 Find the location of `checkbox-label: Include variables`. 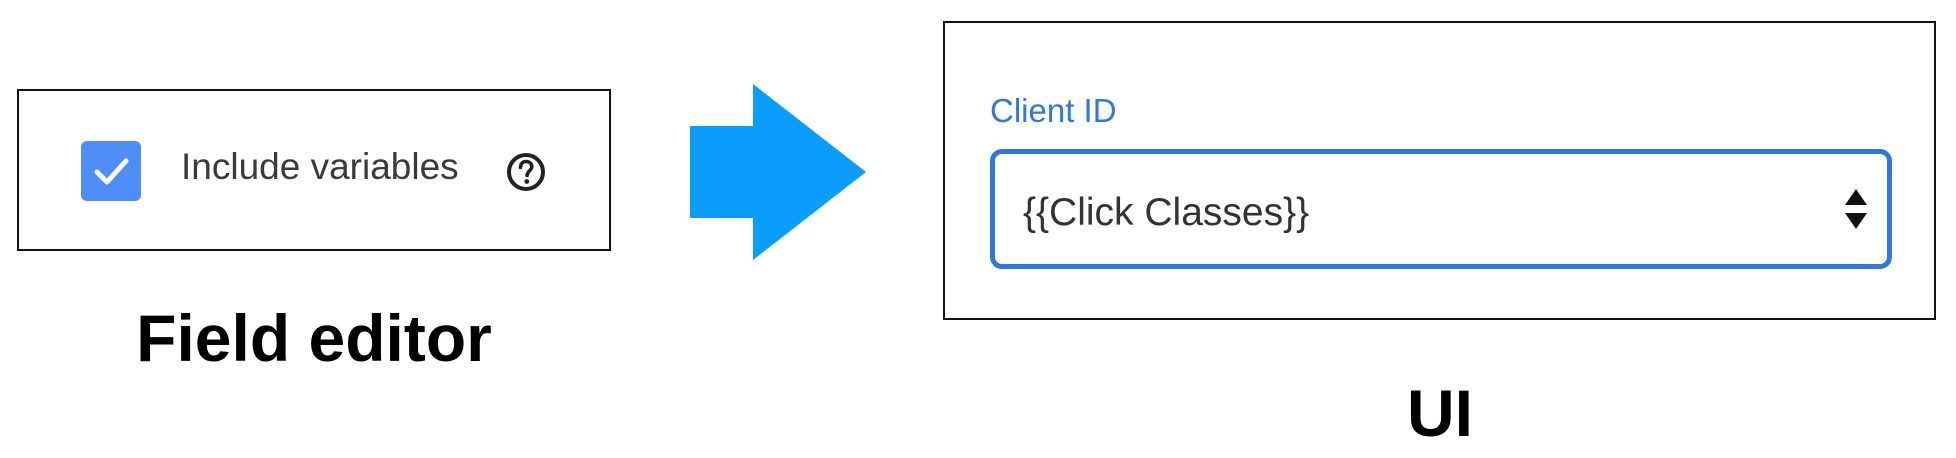

checkbox-label: Include variables is located at coordinates (320, 166).